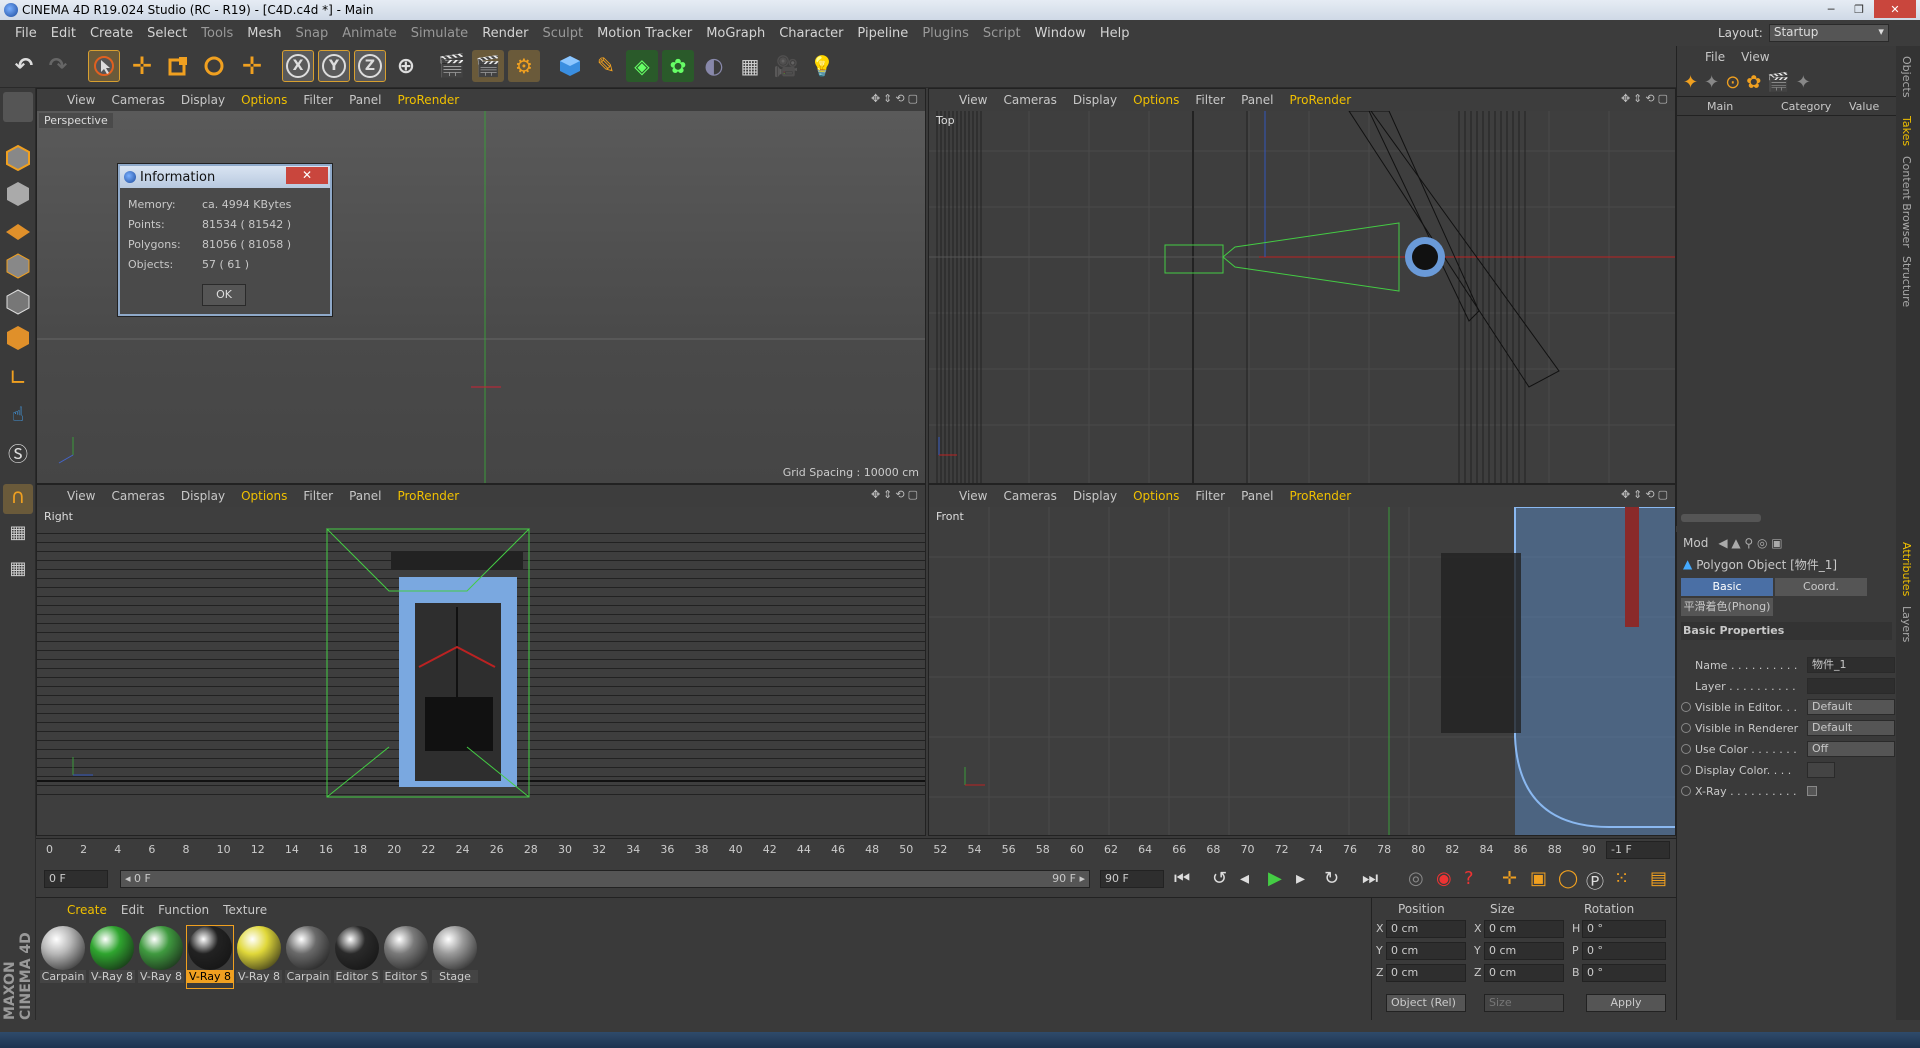  Describe the element at coordinates (18, 537) in the screenshot. I see `solo-icon: ▦` at that location.